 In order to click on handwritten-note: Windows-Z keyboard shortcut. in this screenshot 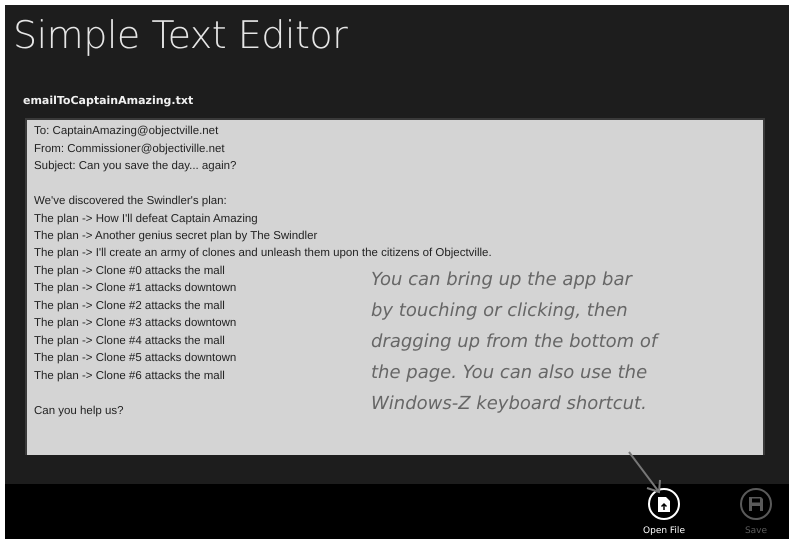, I will do `click(509, 404)`.